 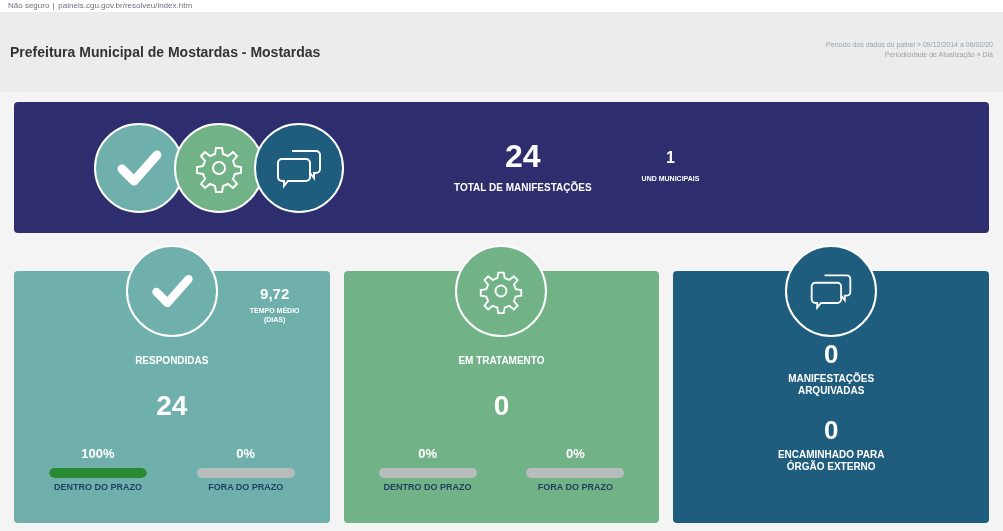 I want to click on total-count: 24, so click(x=523, y=156).